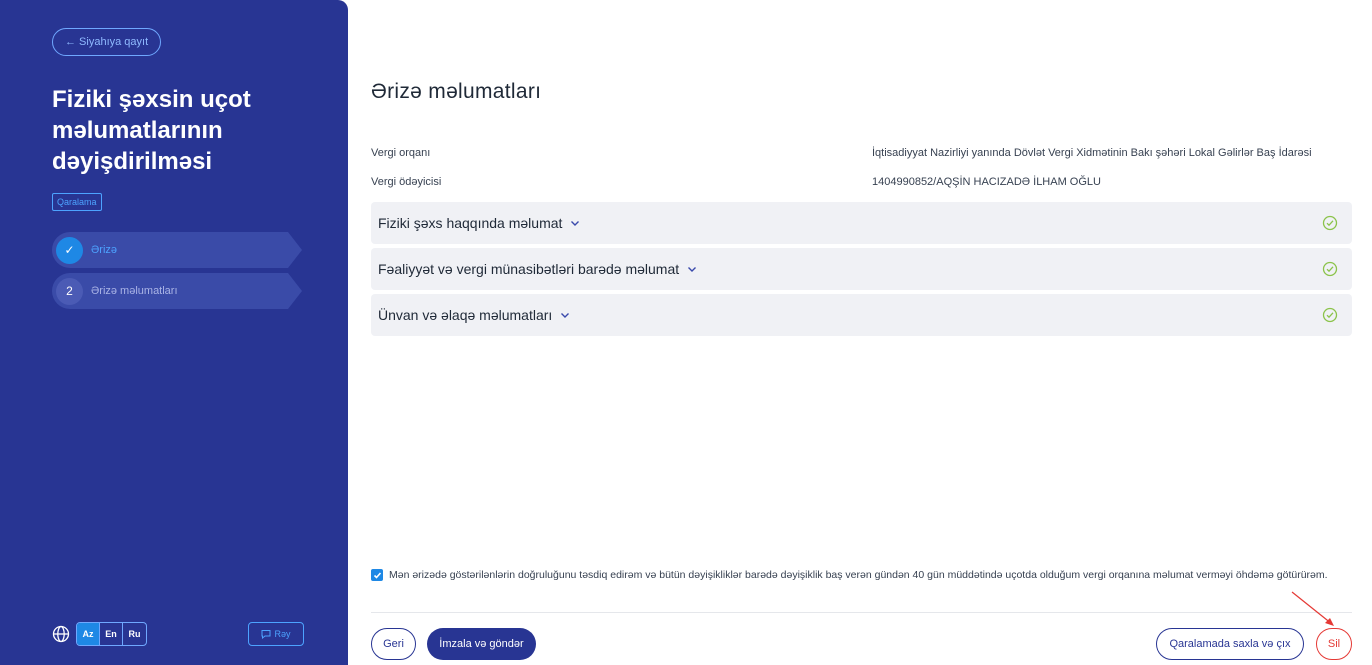 The width and height of the screenshot is (1372, 665). I want to click on accordion-title: Fiziki şəxs haqqında məlumat, so click(470, 223).